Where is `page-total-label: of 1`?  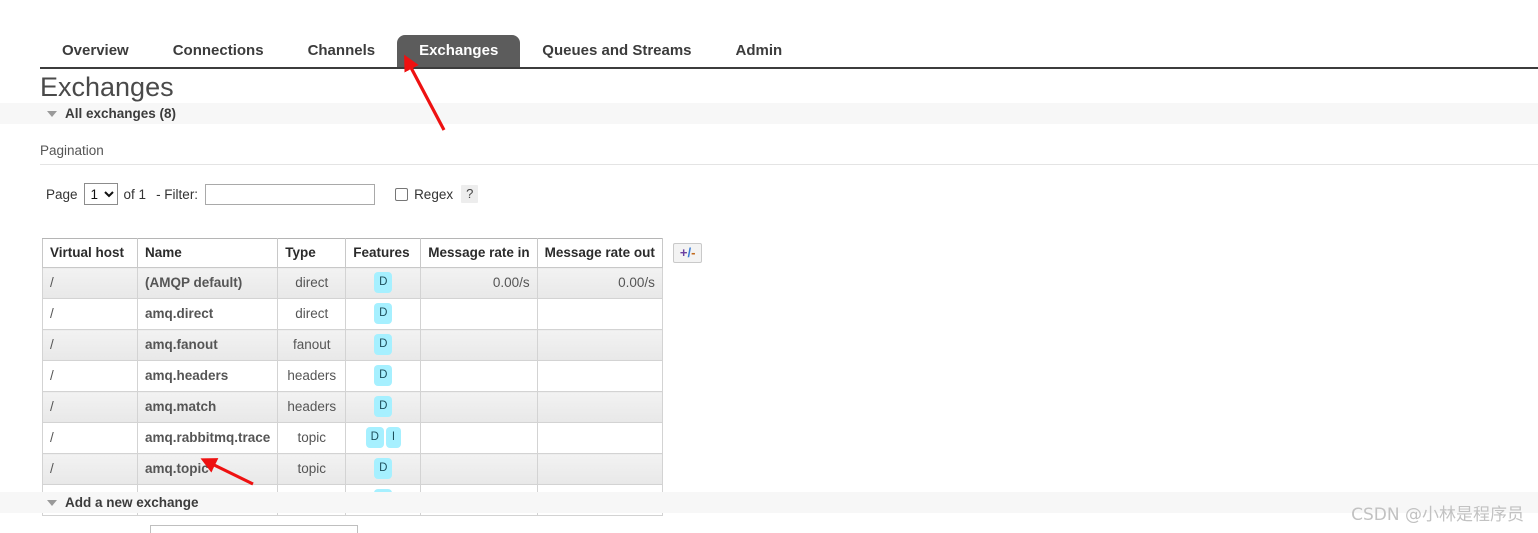
page-total-label: of 1 is located at coordinates (135, 194).